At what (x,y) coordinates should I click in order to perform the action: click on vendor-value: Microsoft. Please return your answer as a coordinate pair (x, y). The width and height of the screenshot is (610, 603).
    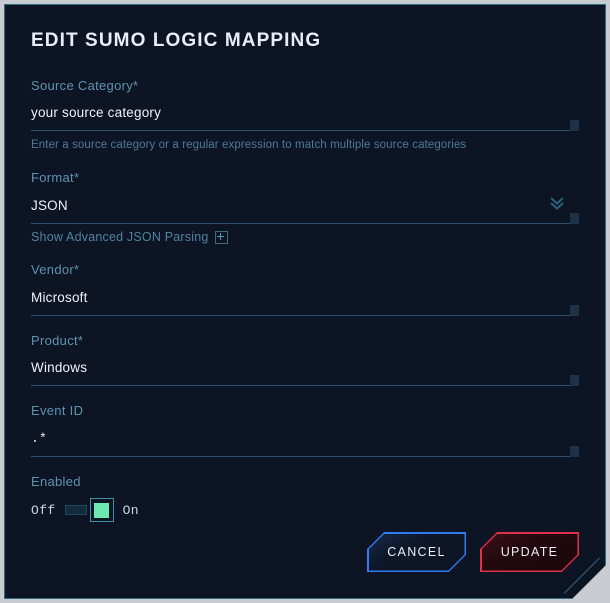
    Looking at the image, I should click on (59, 297).